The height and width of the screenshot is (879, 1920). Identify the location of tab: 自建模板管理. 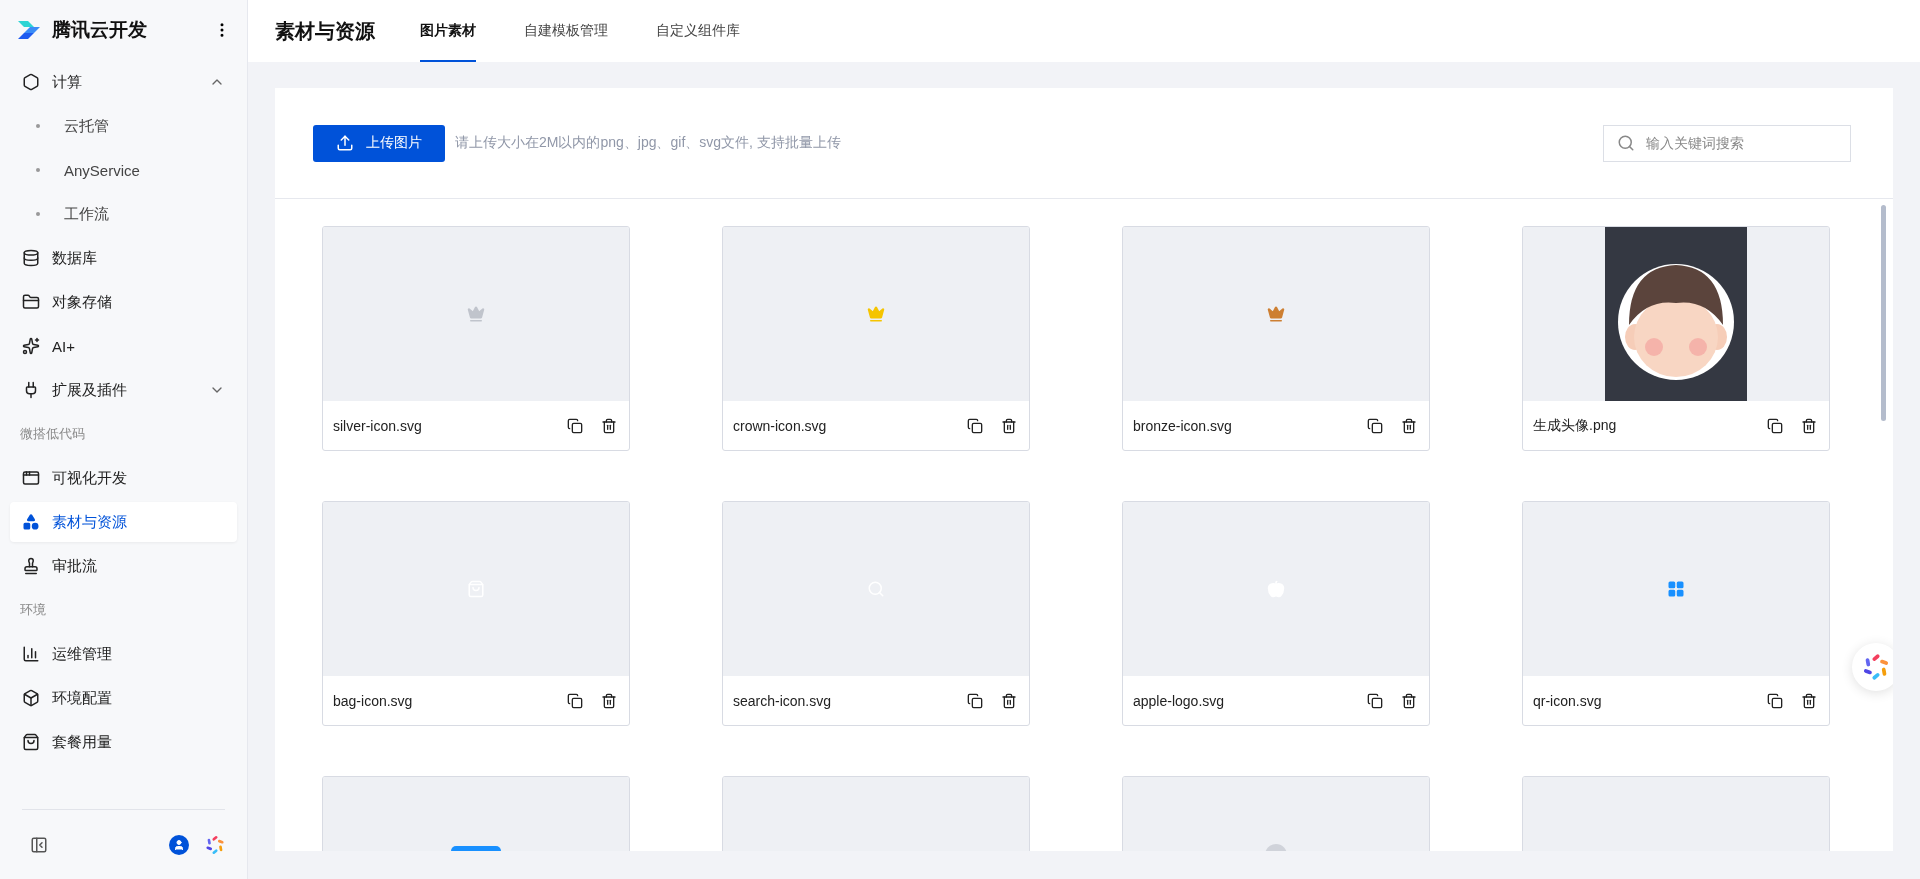
(566, 31).